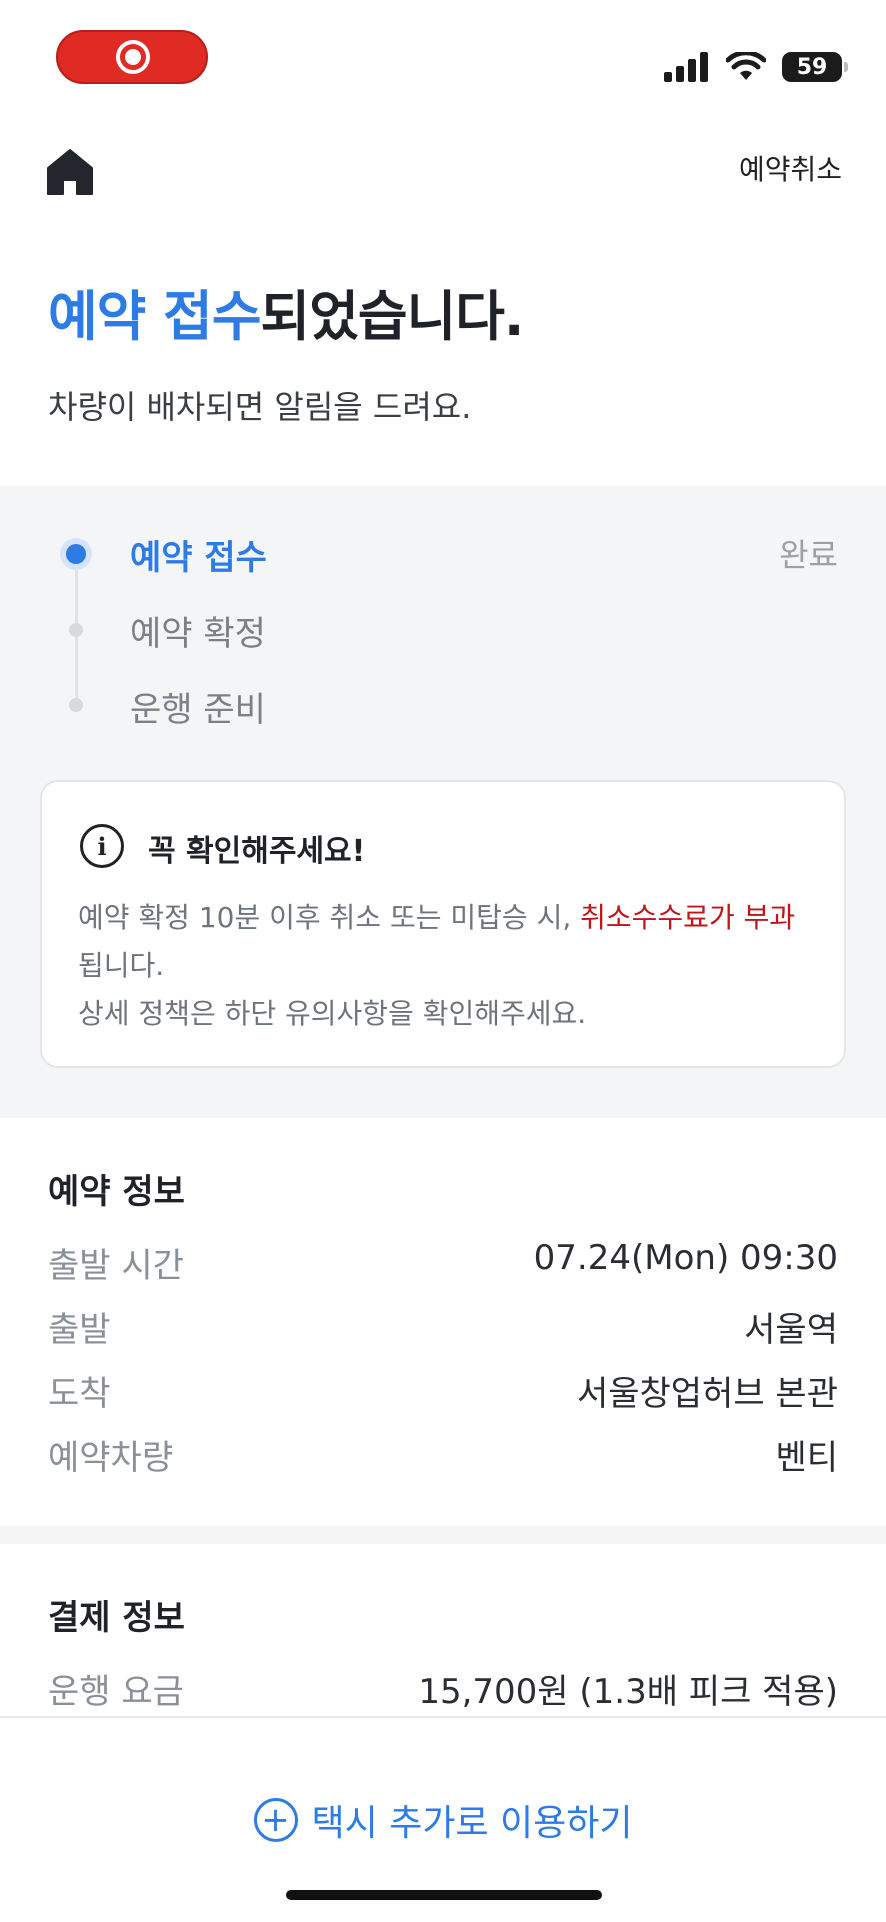  I want to click on signal-icon, so click(686, 67).